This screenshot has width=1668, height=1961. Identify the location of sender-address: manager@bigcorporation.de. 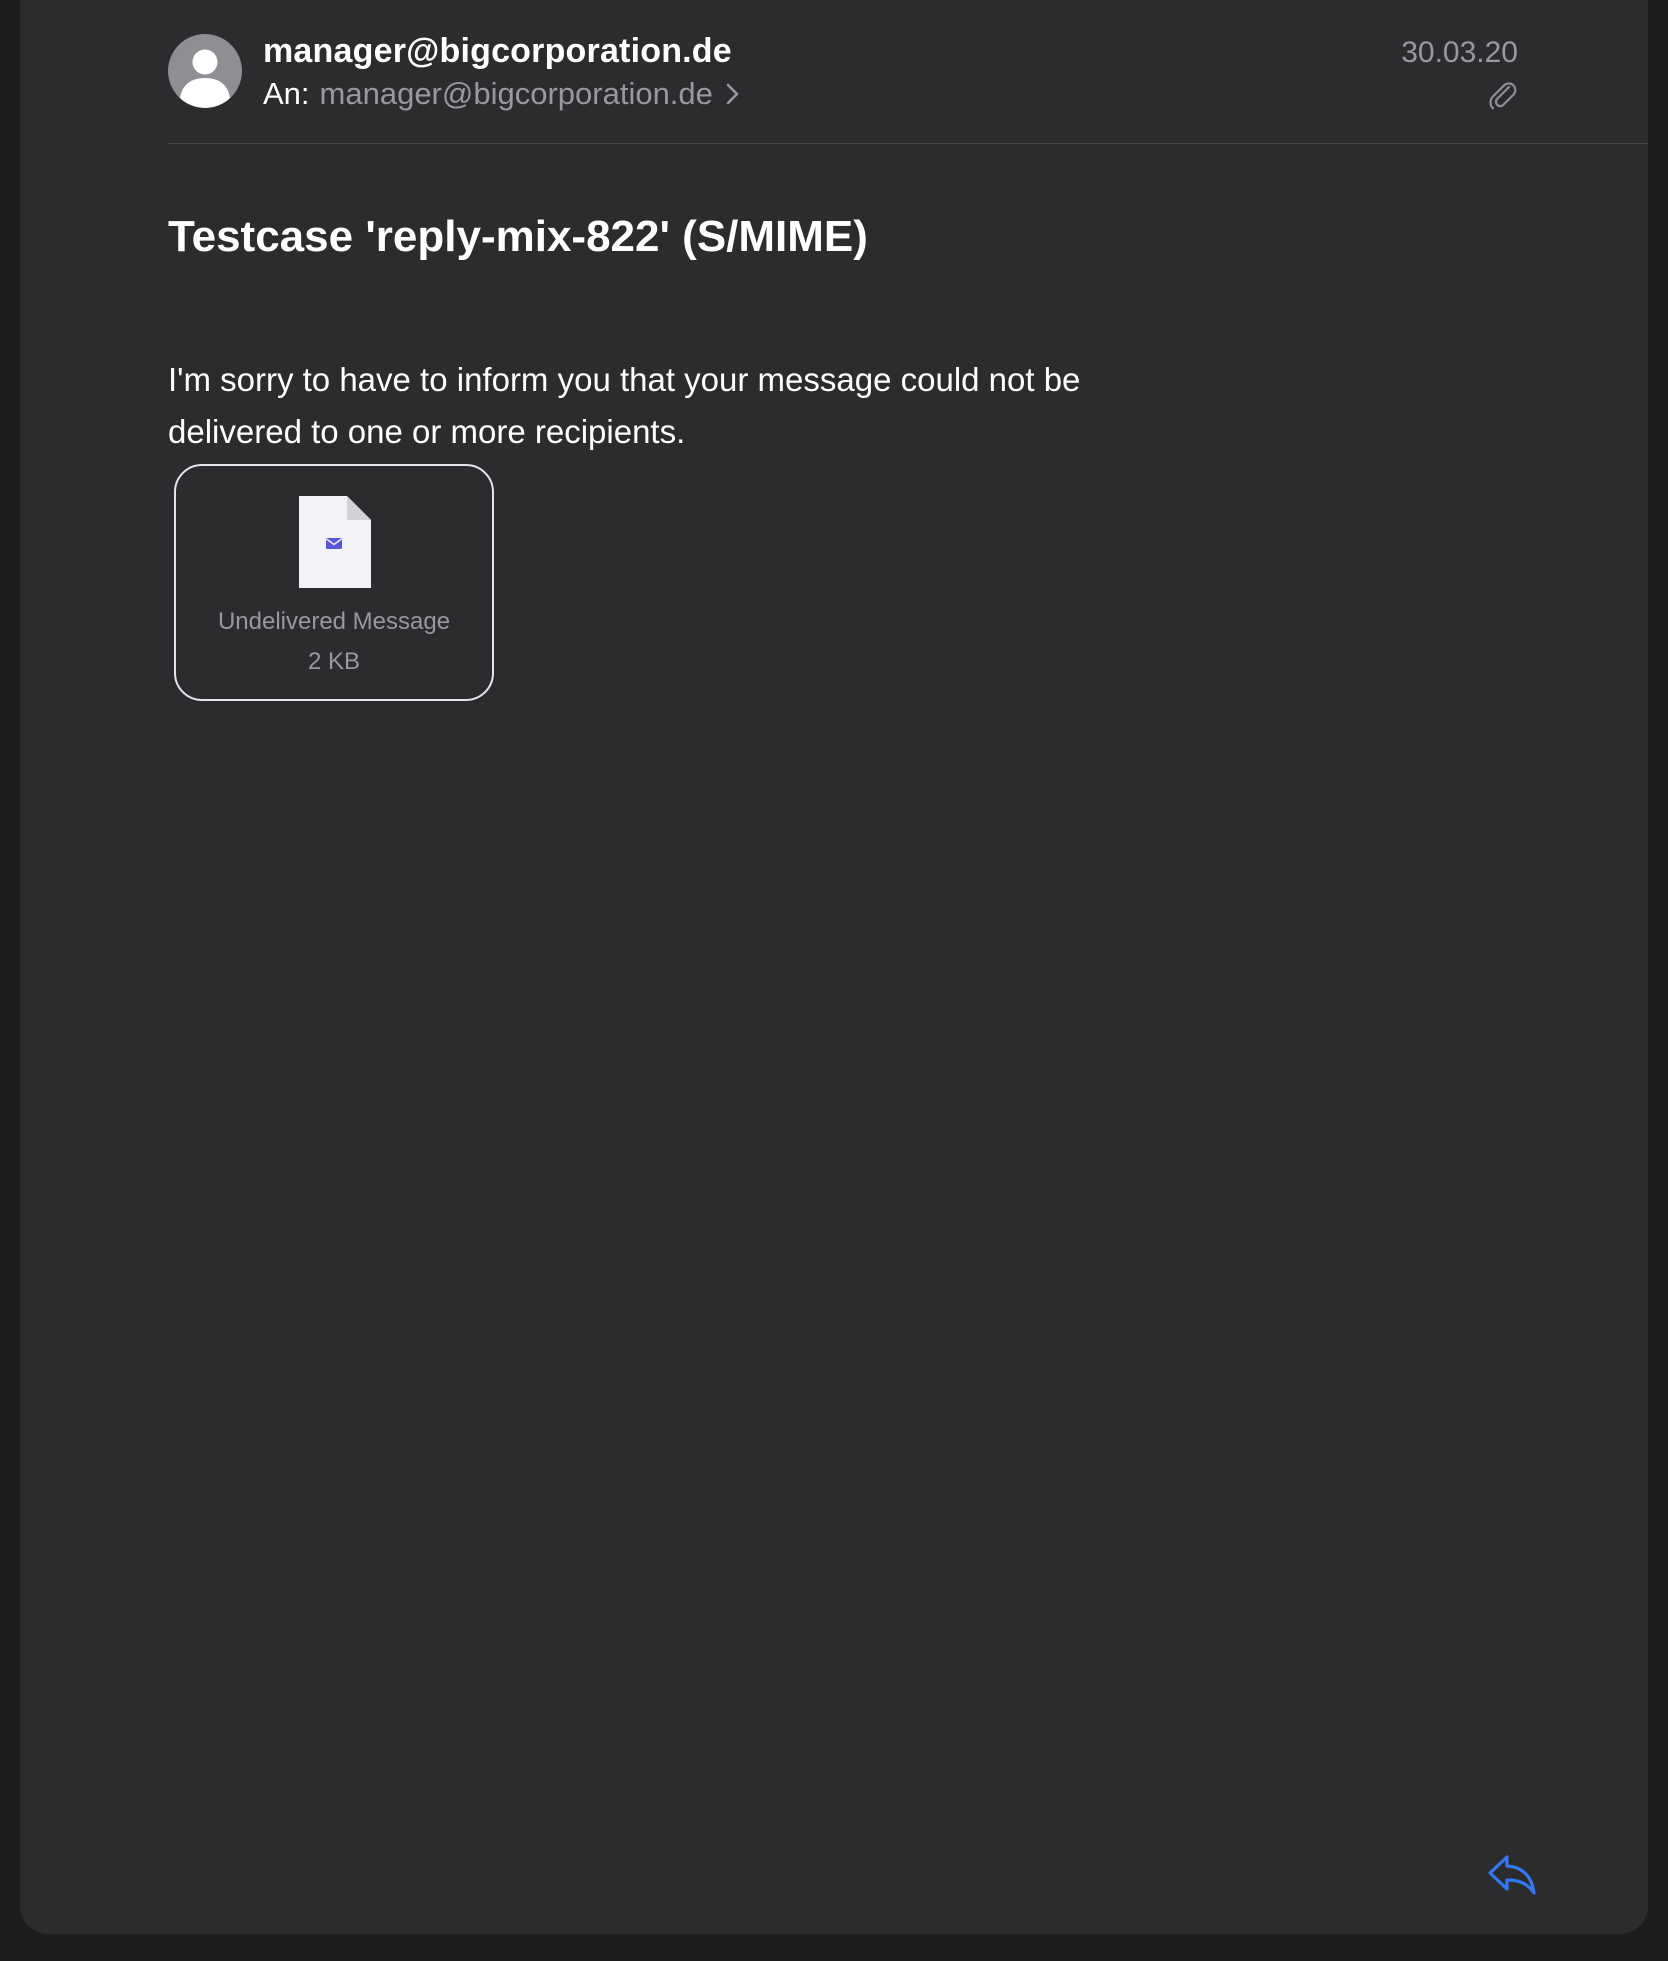
(497, 51).